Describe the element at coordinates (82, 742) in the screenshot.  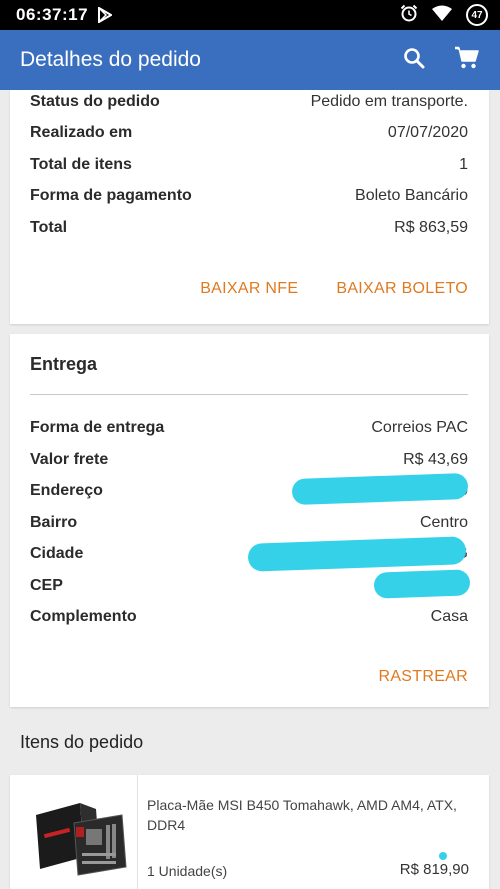
I see `items-heading: Itens do pedido` at that location.